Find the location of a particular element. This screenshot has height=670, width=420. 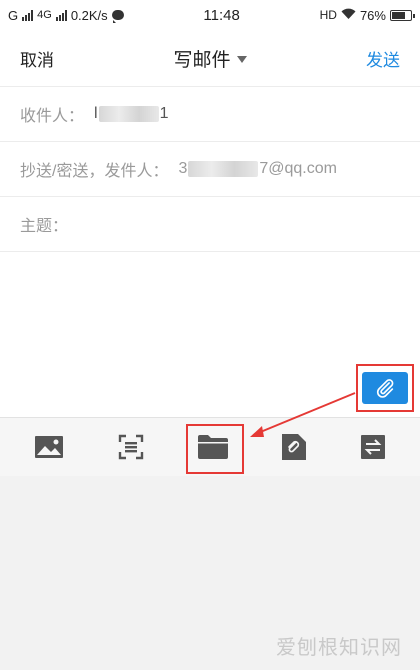

watermark-text: 爱刨根知识网 is located at coordinates (339, 648).